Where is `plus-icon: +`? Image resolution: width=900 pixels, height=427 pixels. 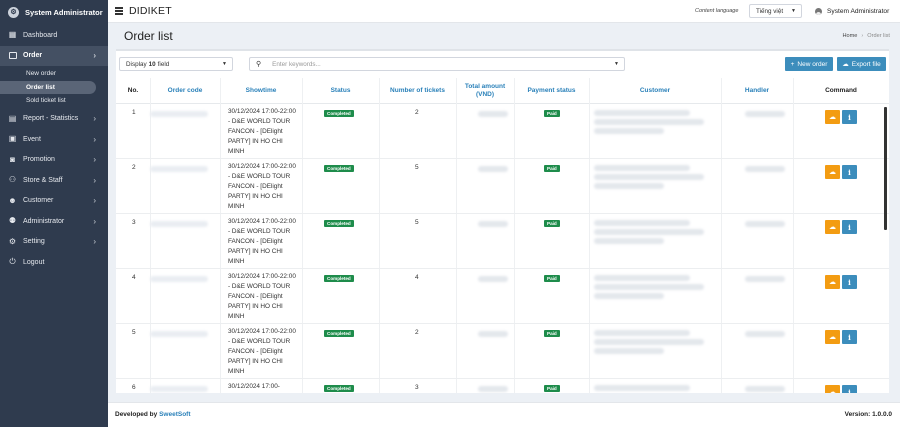 plus-icon: + is located at coordinates (792, 64).